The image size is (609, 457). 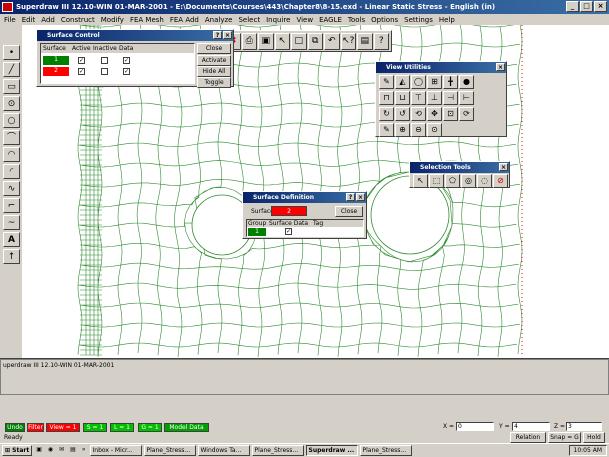 What do you see at coordinates (332, 41) in the screenshot?
I see `undo-curve-icon: ↶` at bounding box center [332, 41].